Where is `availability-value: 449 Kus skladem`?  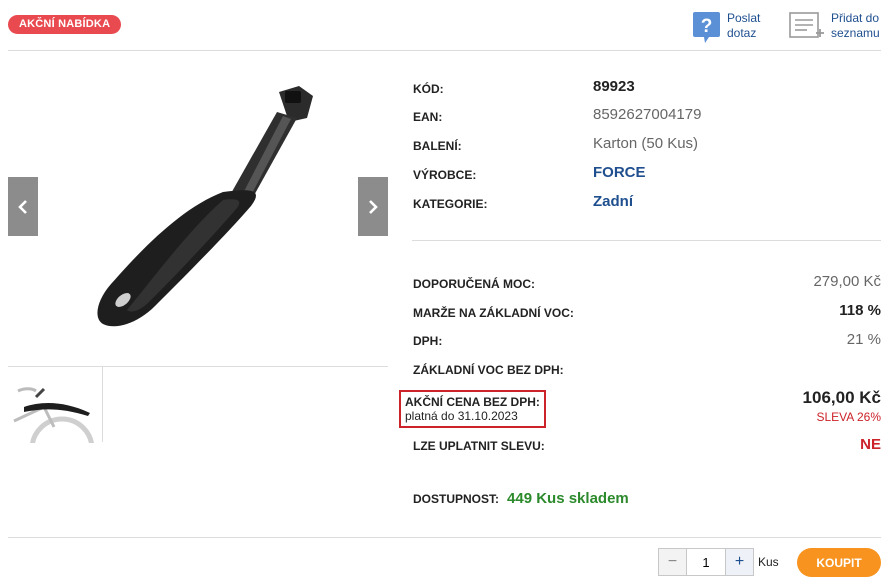 availability-value: 449 Kus skladem is located at coordinates (568, 498).